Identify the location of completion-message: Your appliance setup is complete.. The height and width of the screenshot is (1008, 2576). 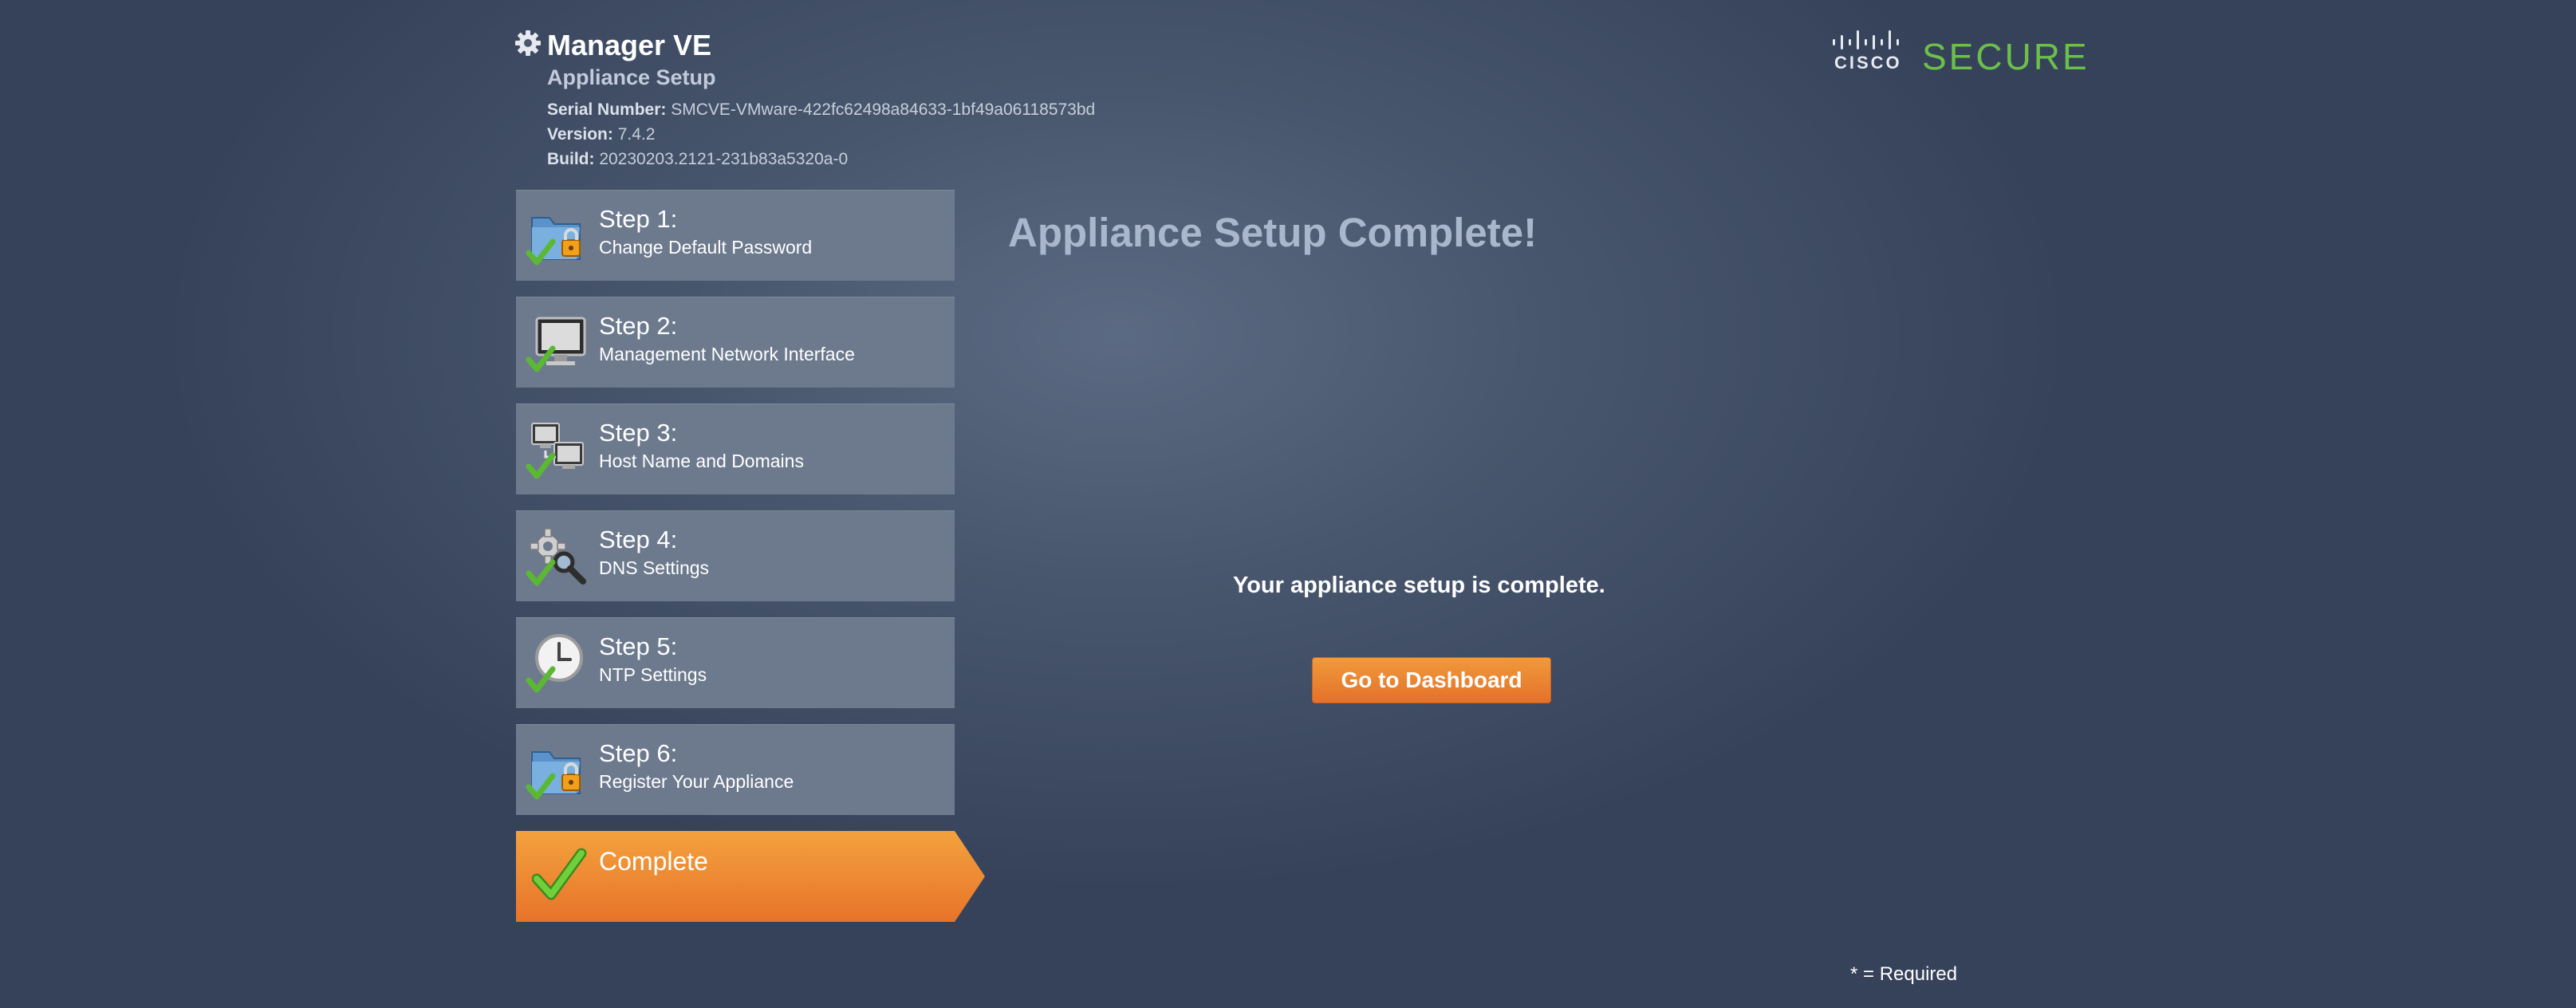
(1419, 585).